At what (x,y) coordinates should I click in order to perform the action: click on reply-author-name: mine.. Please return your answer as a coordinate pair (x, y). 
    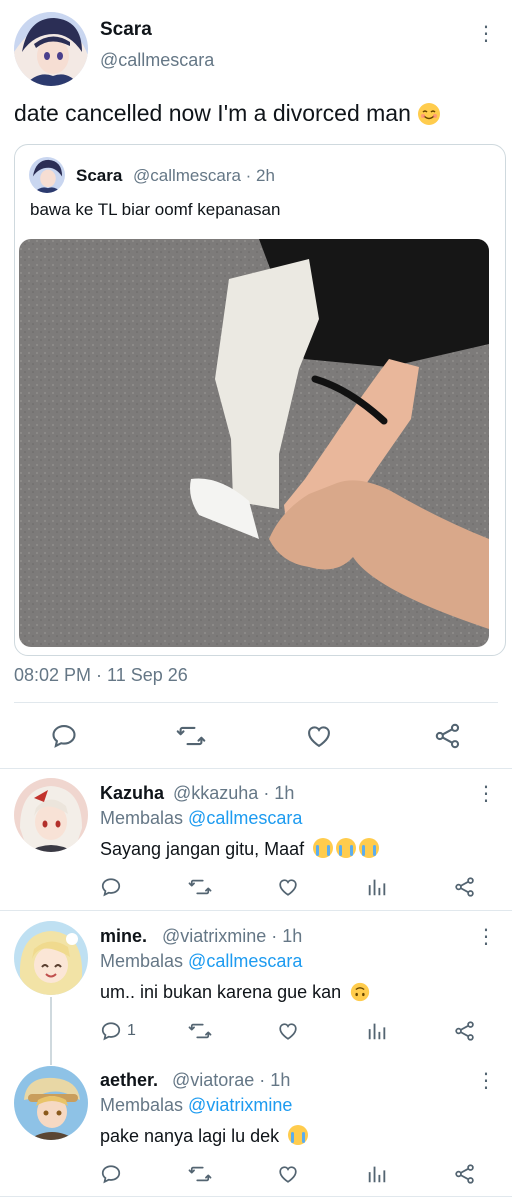
    Looking at the image, I should click on (123, 936).